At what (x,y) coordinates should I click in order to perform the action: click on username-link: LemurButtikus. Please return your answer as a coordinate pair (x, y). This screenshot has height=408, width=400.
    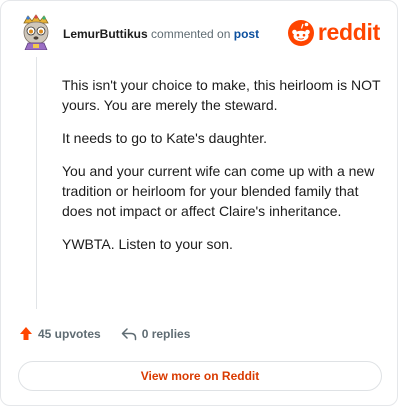
    Looking at the image, I should click on (105, 34).